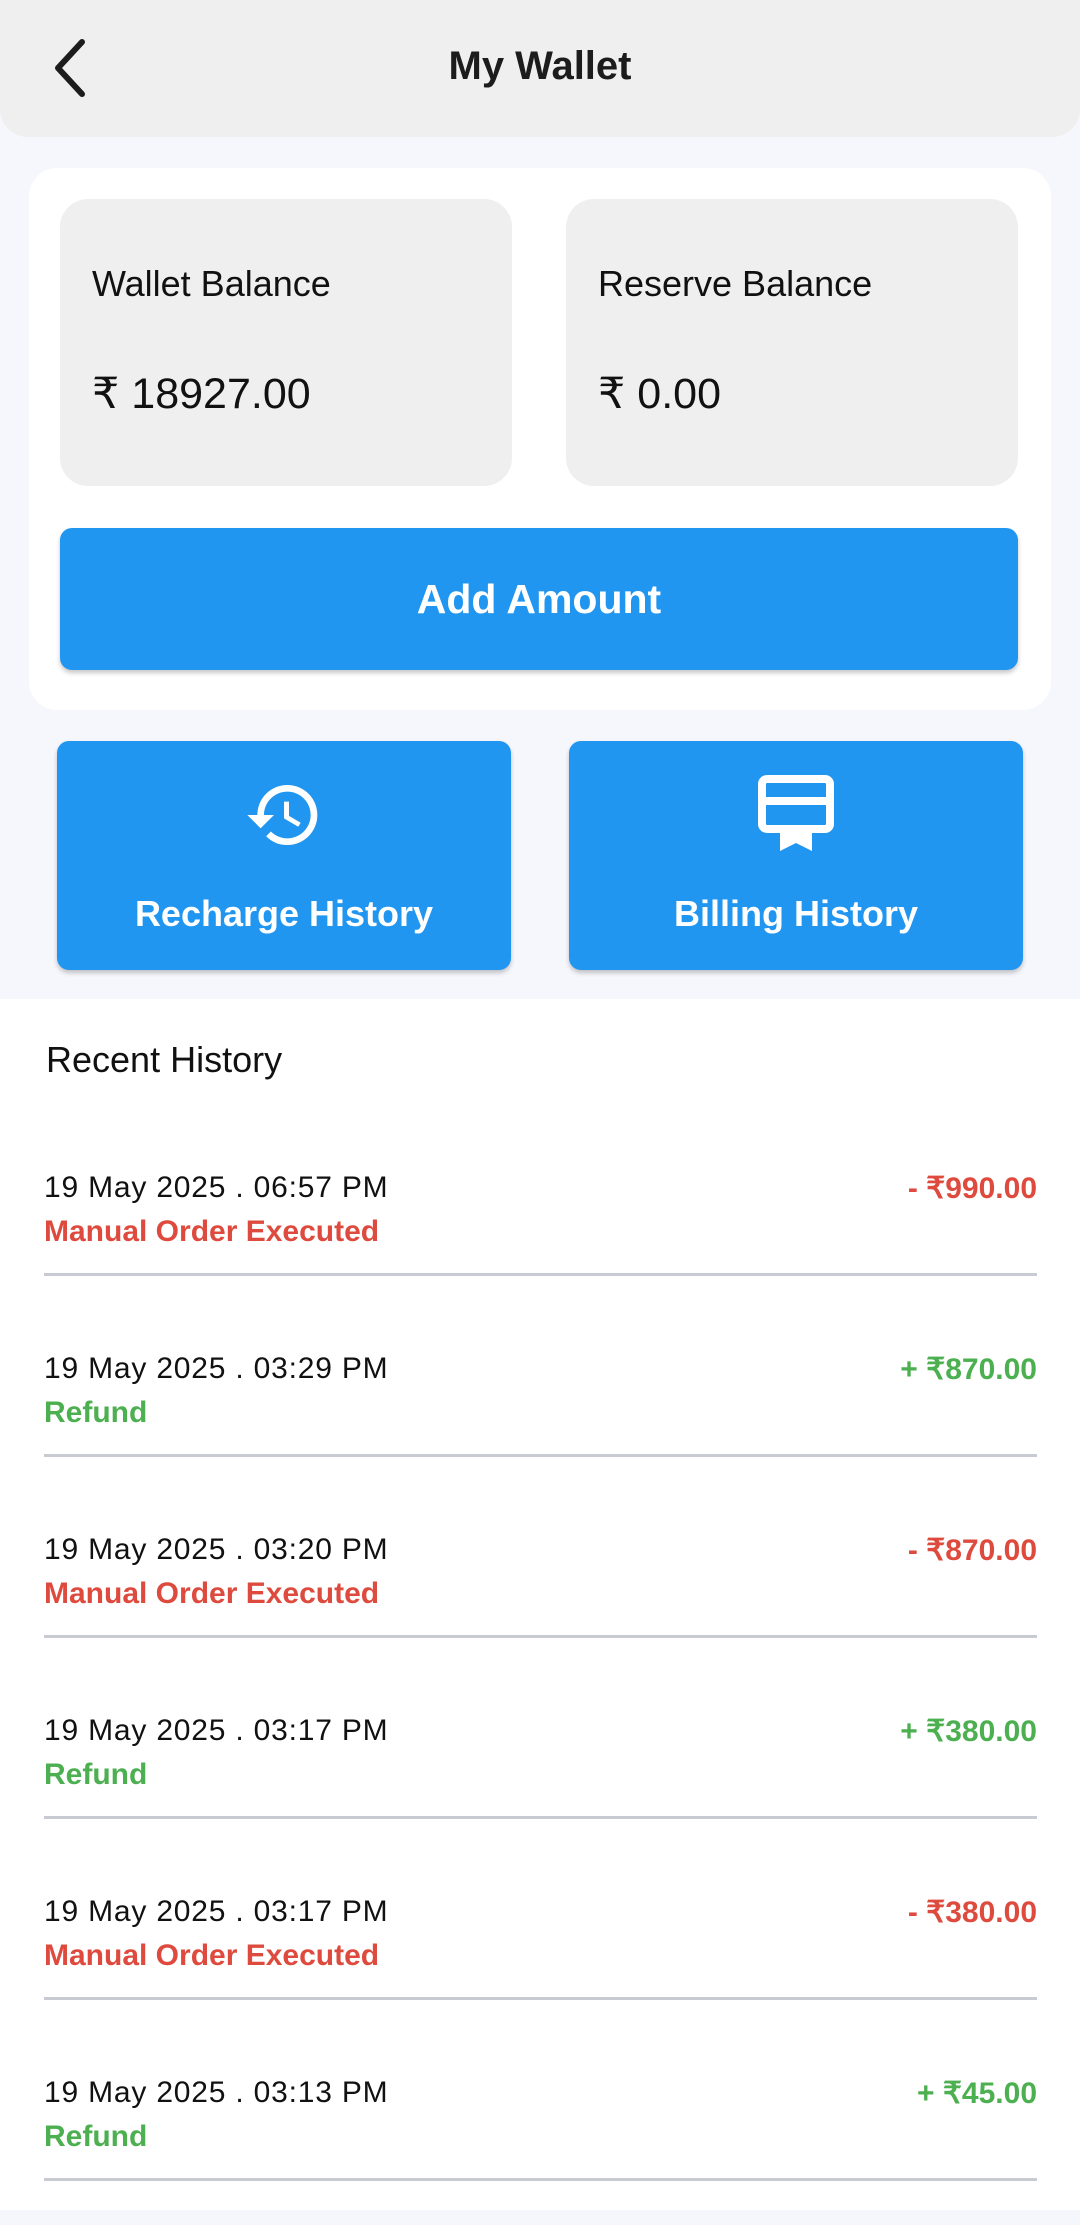  Describe the element at coordinates (216, 1549) in the screenshot. I see `transaction-date: 19 May 2025 . 03:20 PM` at that location.